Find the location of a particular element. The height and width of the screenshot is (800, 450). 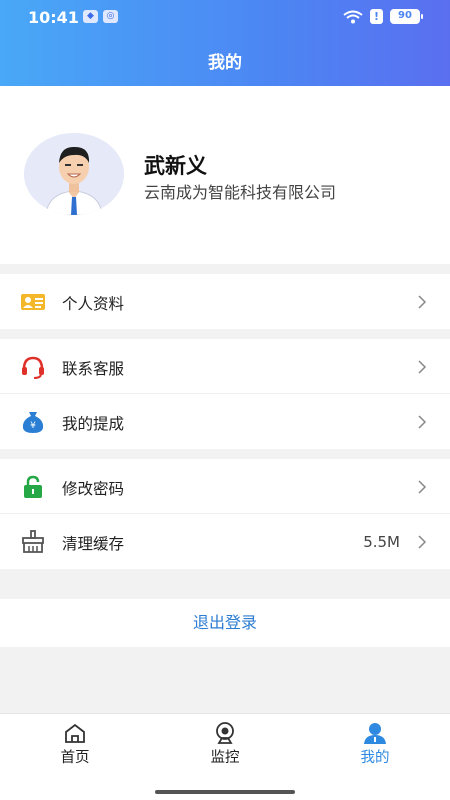

menu-item-label: 联系客服 is located at coordinates (93, 369).